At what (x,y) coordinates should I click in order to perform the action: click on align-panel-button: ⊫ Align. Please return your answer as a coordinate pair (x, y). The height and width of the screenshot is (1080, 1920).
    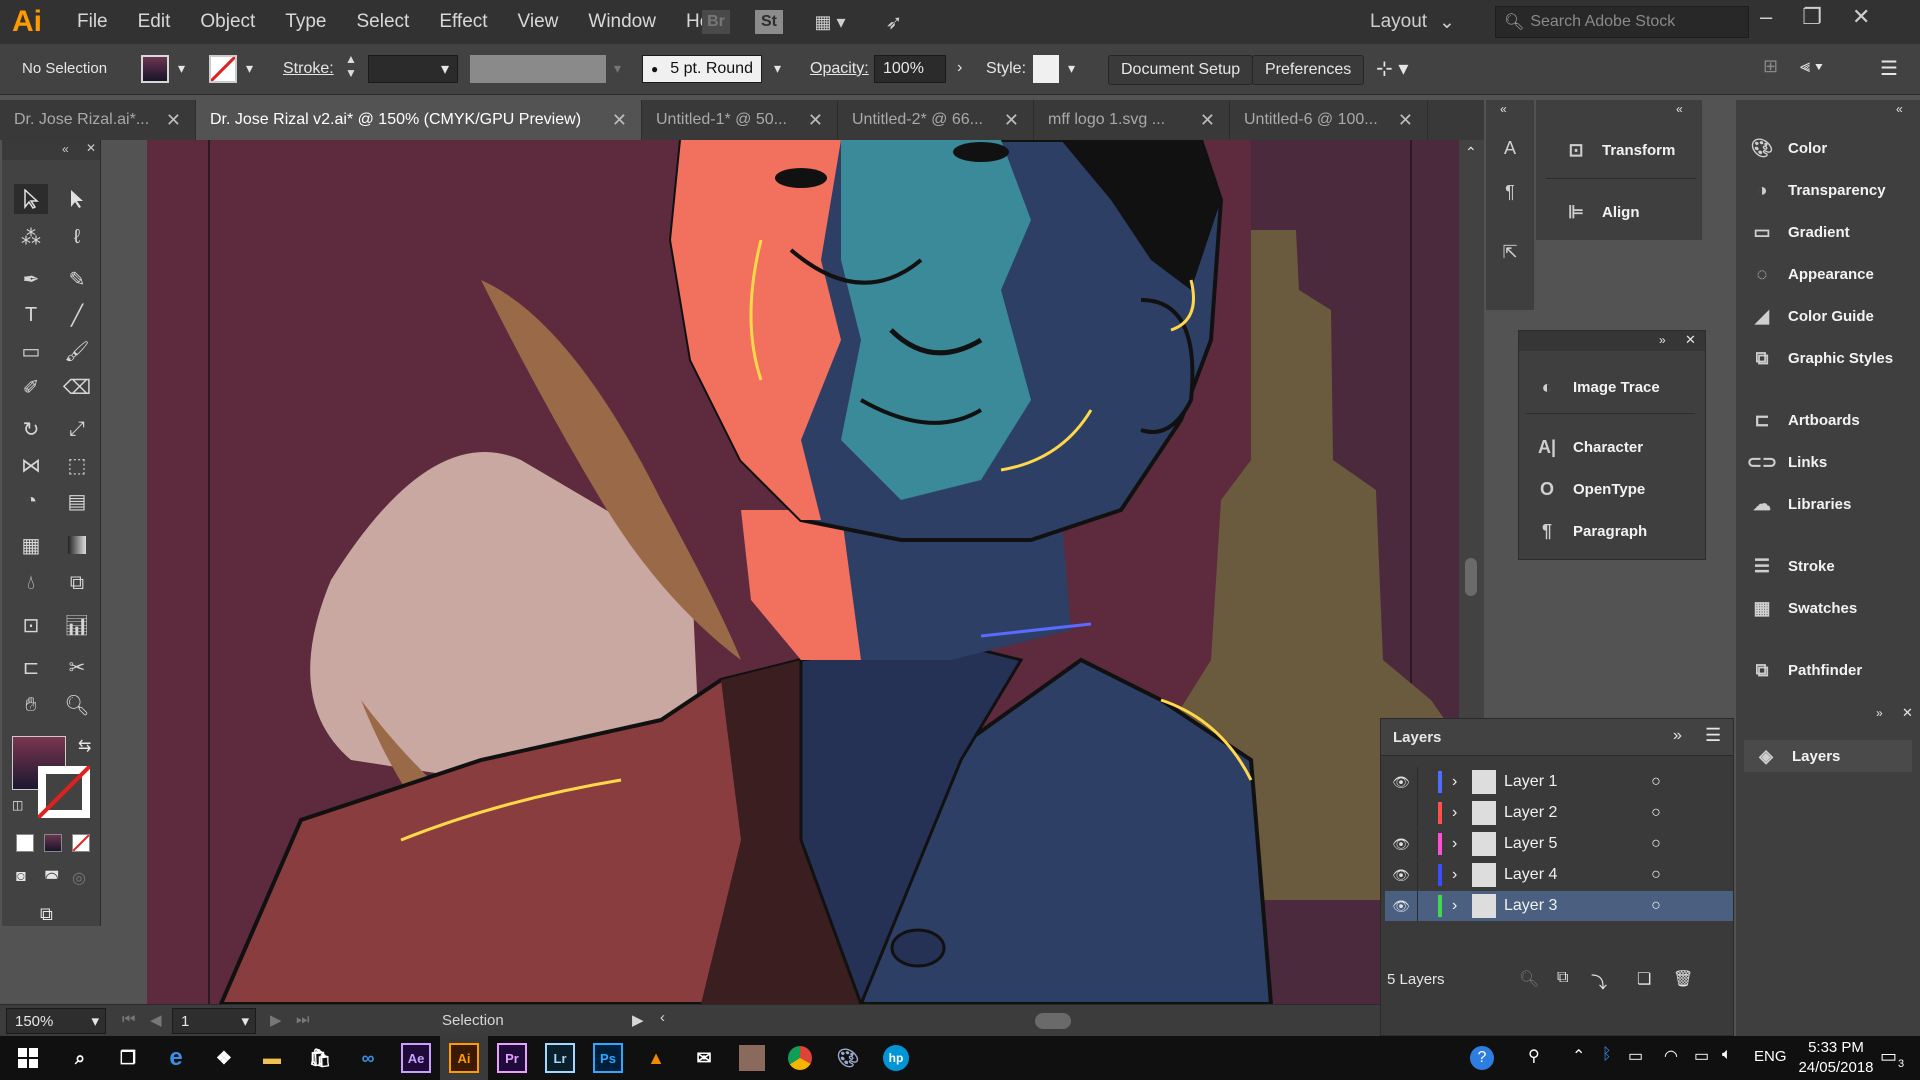
    Looking at the image, I should click on (1601, 212).